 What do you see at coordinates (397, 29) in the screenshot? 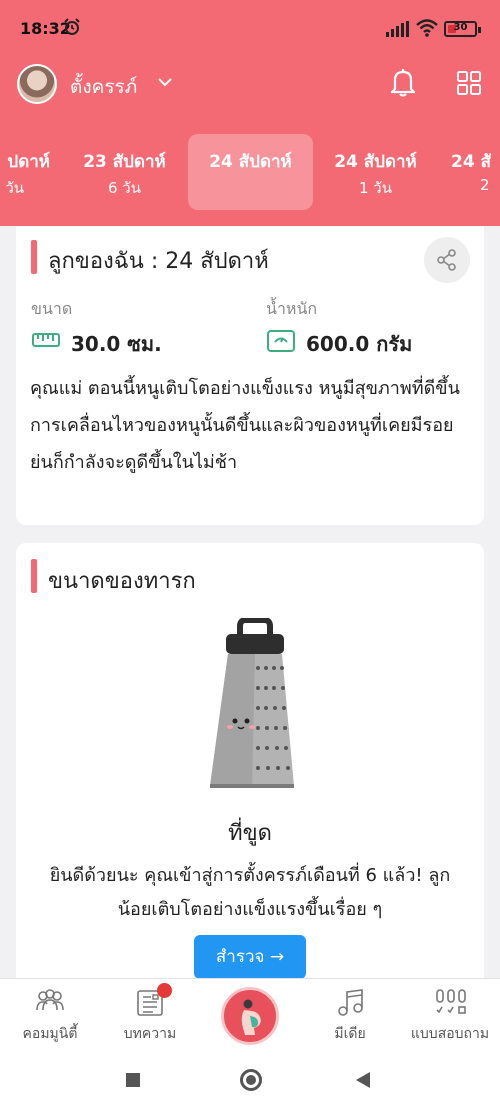
I see `signal-icon` at bounding box center [397, 29].